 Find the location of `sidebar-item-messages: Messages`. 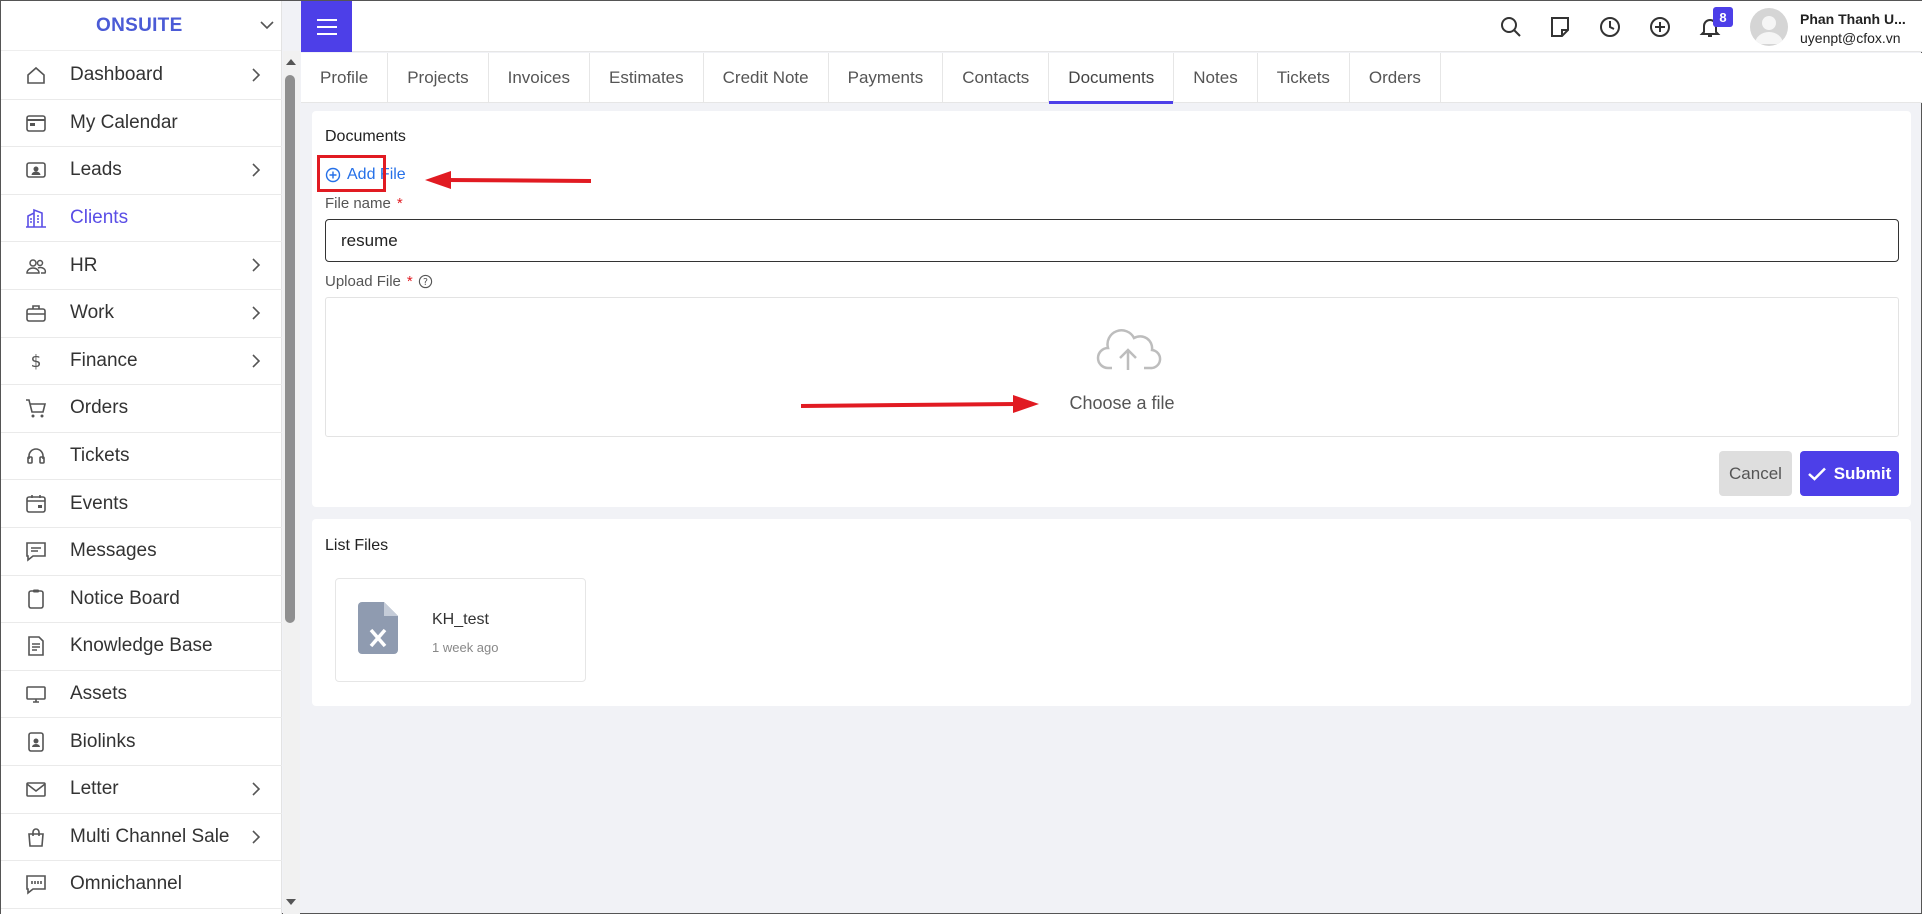

sidebar-item-messages: Messages is located at coordinates (141, 552).